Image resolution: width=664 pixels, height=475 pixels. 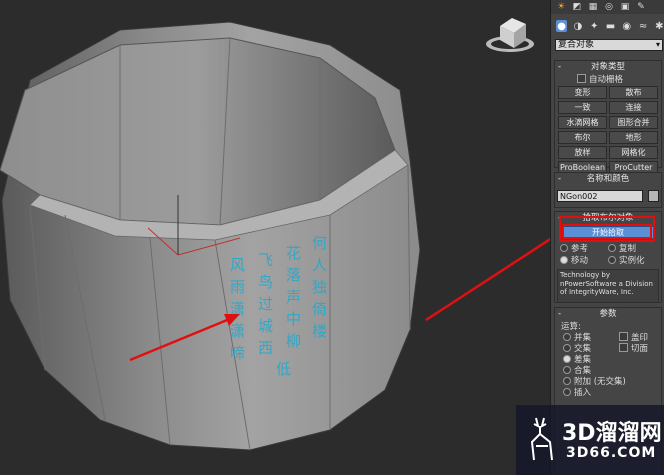 I want to click on insert-radio: 插入, so click(x=612, y=392).